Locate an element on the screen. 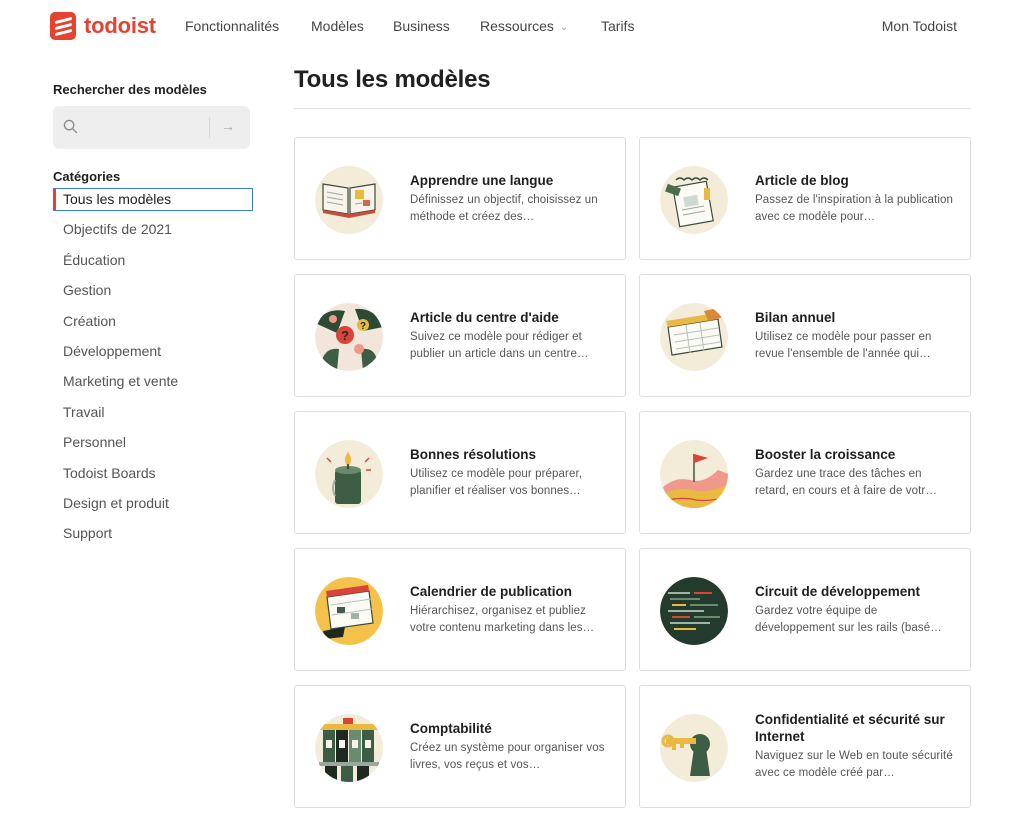 The image size is (1020, 819). search-divider is located at coordinates (209, 127).